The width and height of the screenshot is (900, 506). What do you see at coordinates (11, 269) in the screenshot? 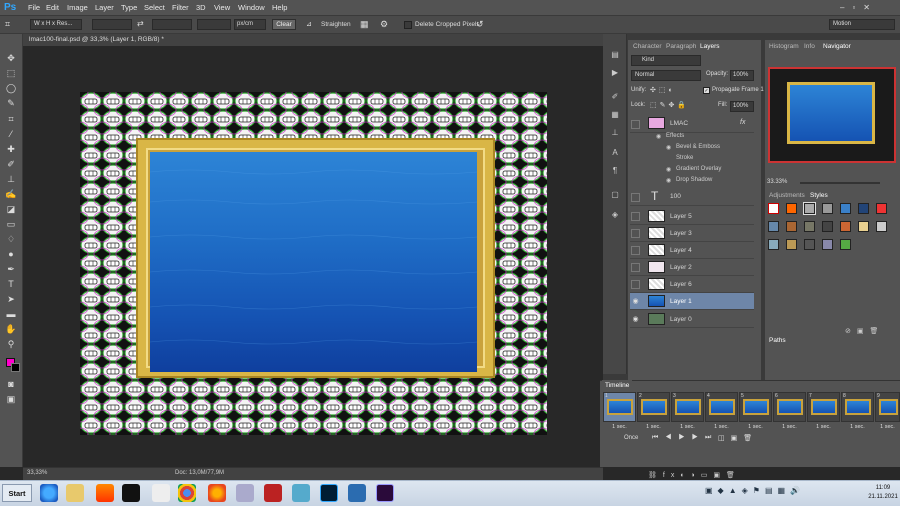
I see `pen-tool-icon: ✒` at bounding box center [11, 269].